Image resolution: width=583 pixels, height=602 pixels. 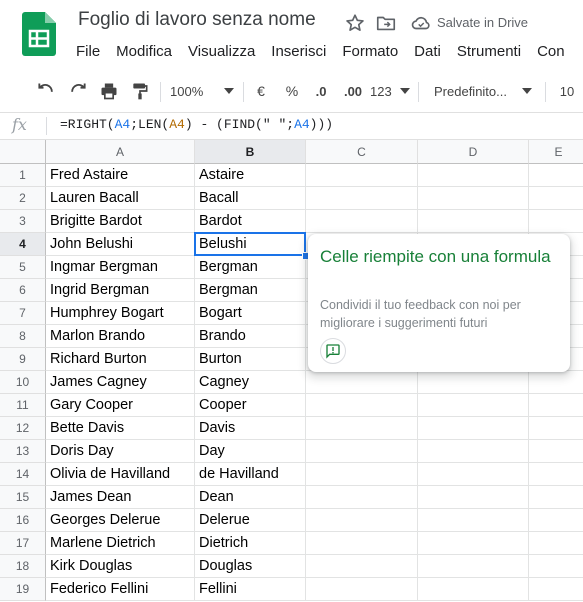 What do you see at coordinates (120, 198) in the screenshot?
I see `cell-a2: Lauren Bacall` at bounding box center [120, 198].